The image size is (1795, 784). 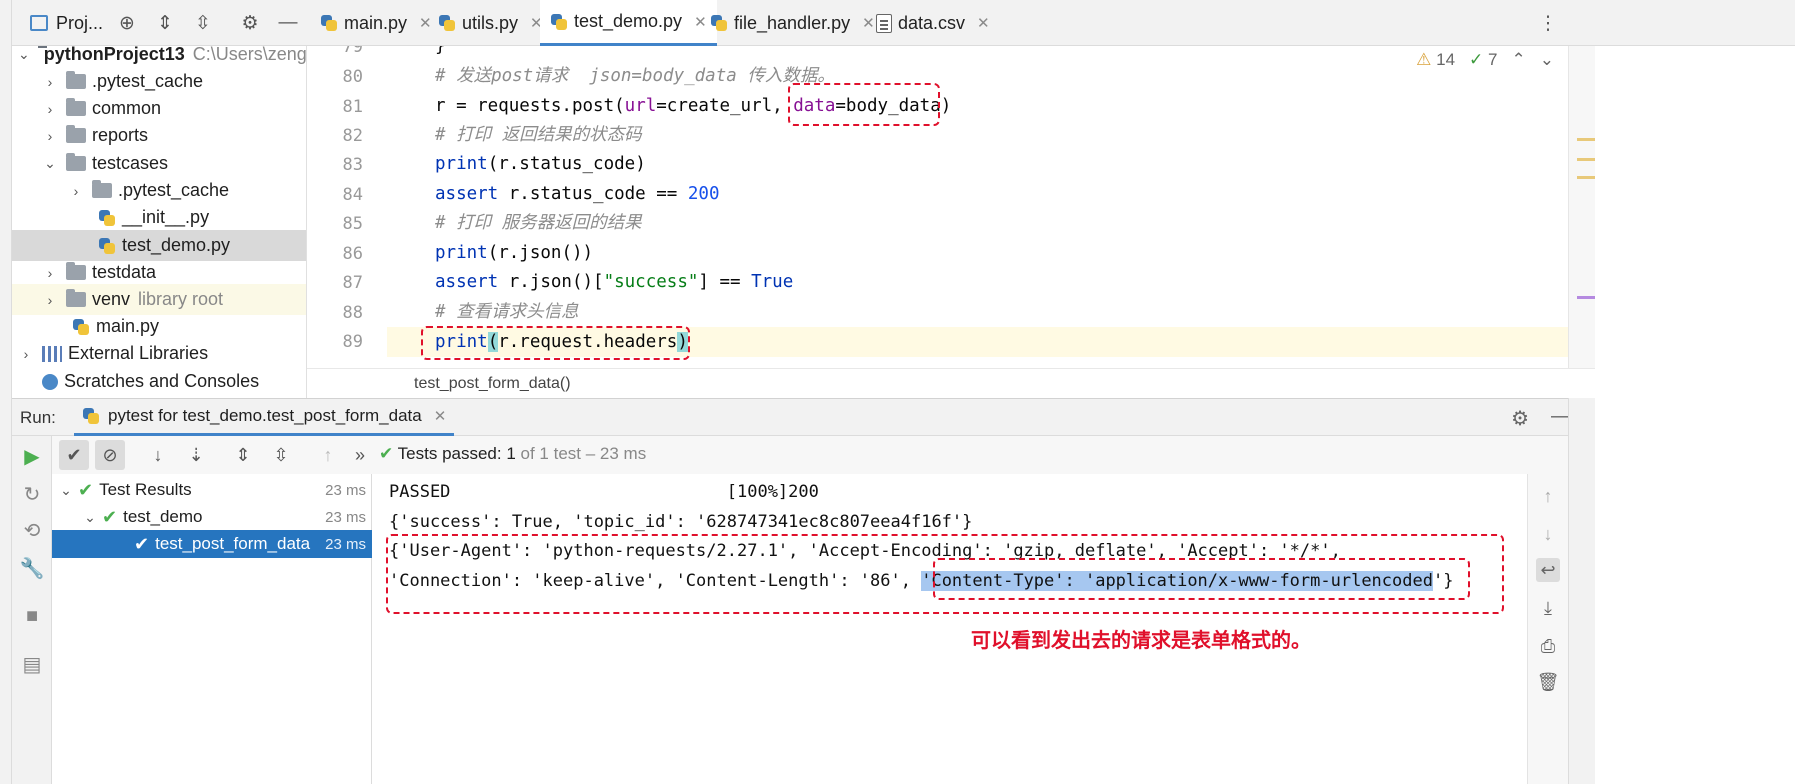 I want to click on sort-alpha-icon: ↓, so click(x=158, y=455).